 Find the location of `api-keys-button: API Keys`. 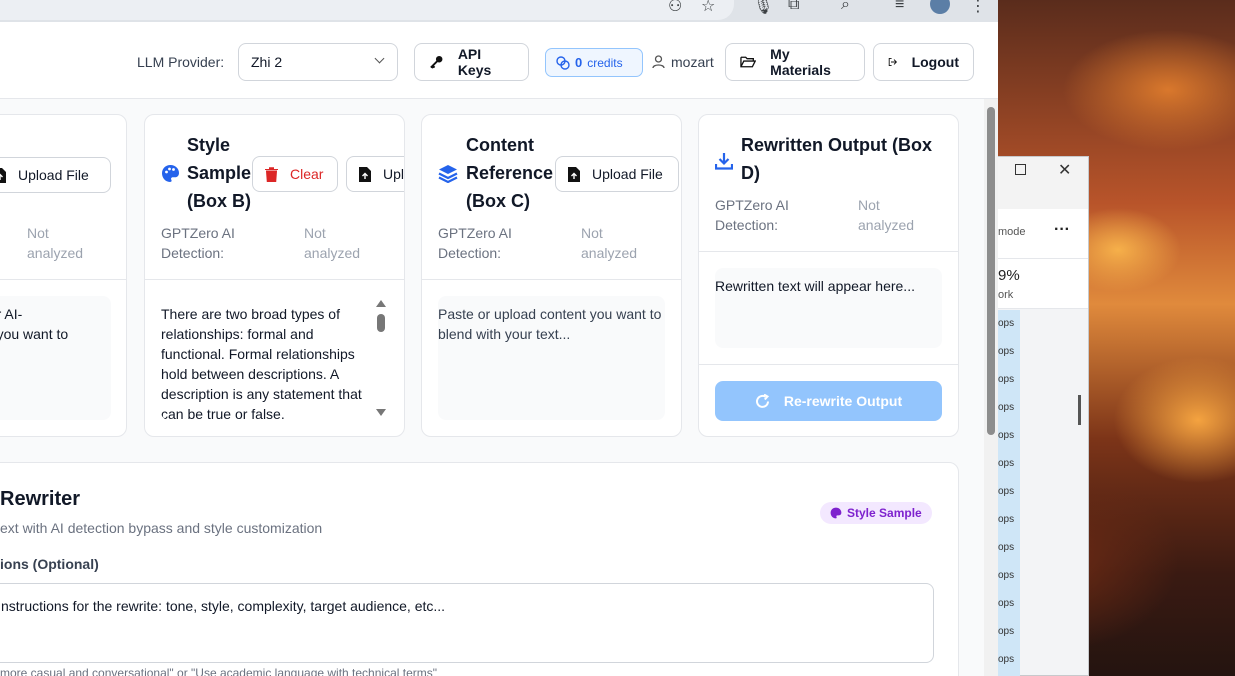

api-keys-button: API Keys is located at coordinates (471, 62).